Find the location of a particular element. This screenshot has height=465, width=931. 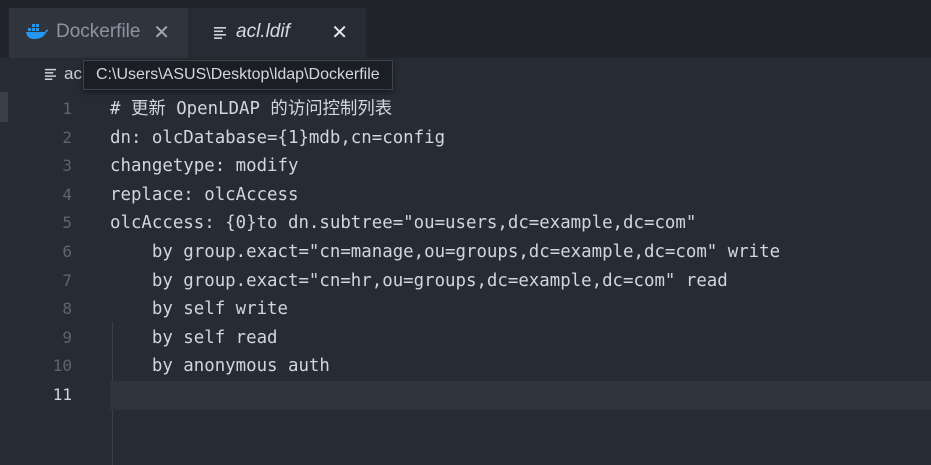

breadcrumb-file-label: ac is located at coordinates (73, 74).